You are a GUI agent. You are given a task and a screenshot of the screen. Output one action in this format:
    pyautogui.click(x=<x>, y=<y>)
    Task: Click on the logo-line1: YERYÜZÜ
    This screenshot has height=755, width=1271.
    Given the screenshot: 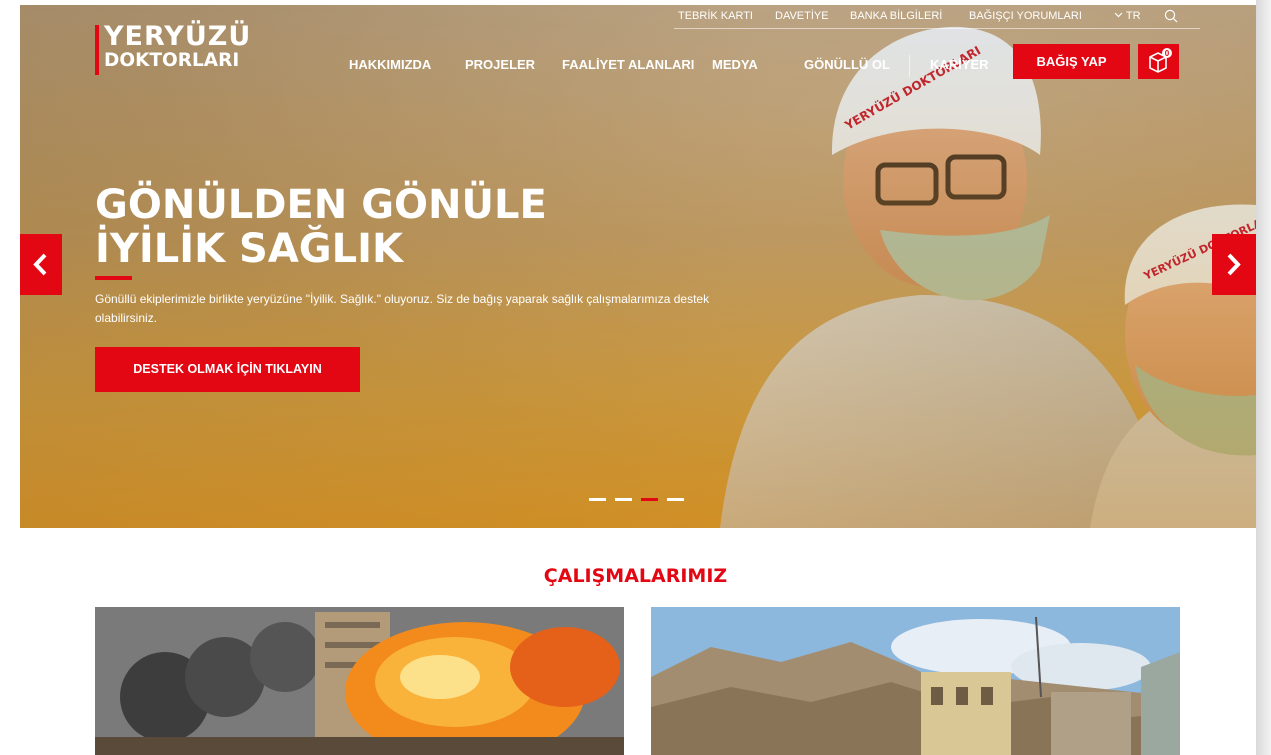 What is the action you would take?
    pyautogui.click(x=178, y=36)
    